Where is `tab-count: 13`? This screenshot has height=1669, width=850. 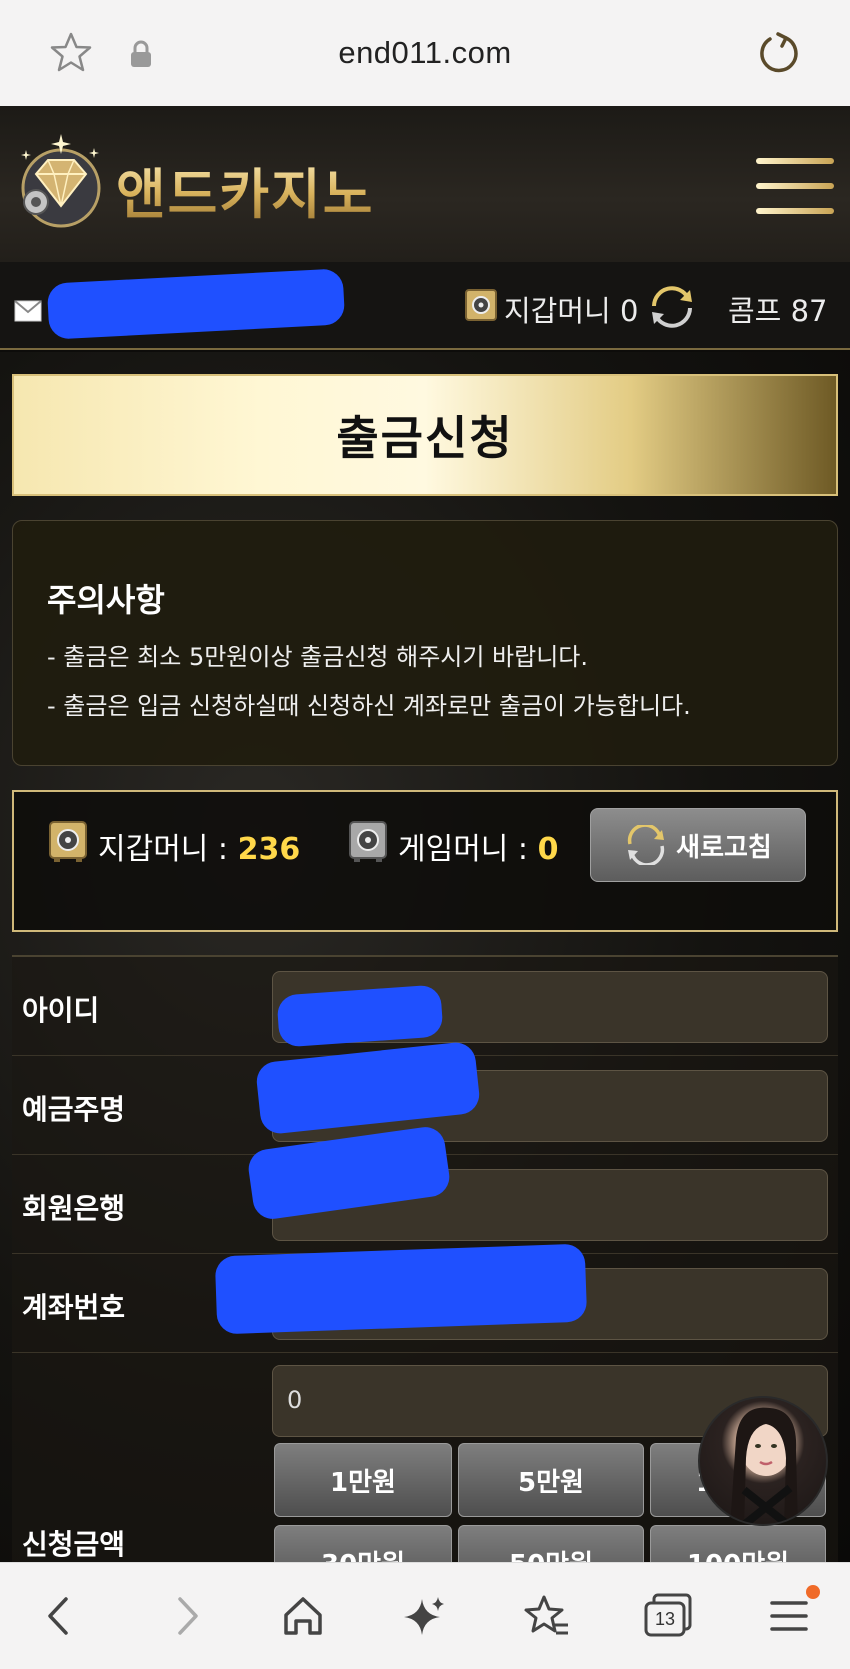 tab-count: 13 is located at coordinates (665, 1619).